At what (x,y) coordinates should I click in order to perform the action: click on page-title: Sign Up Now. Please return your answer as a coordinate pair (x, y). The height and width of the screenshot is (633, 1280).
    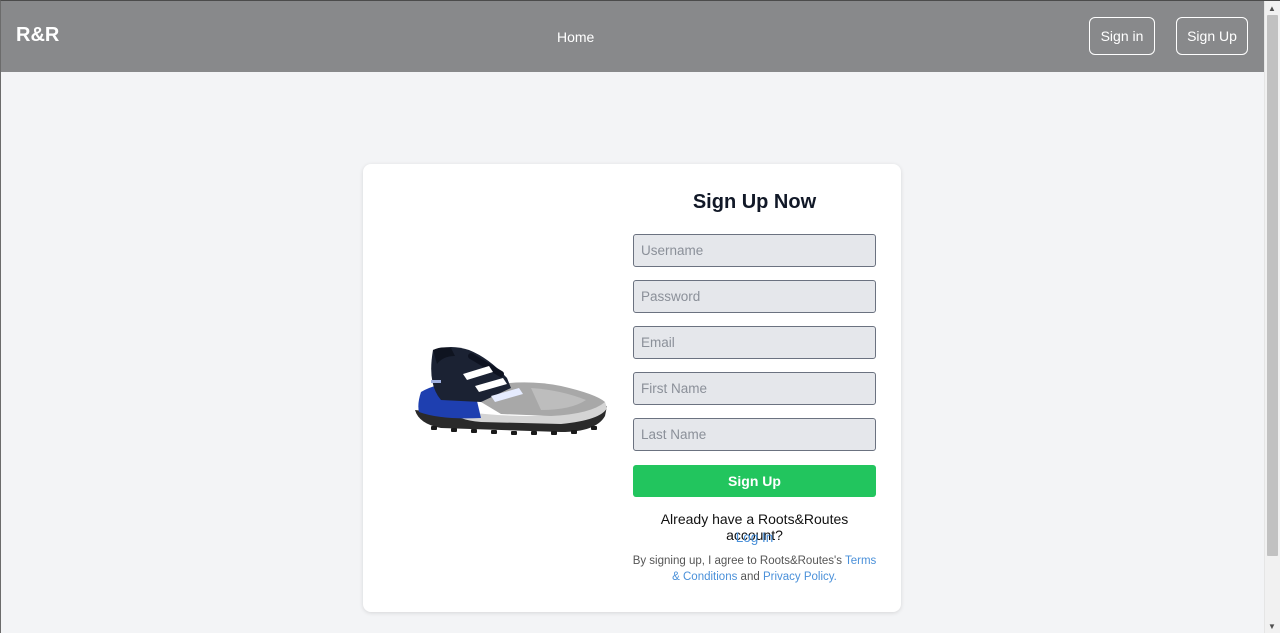
    Looking at the image, I should click on (754, 202).